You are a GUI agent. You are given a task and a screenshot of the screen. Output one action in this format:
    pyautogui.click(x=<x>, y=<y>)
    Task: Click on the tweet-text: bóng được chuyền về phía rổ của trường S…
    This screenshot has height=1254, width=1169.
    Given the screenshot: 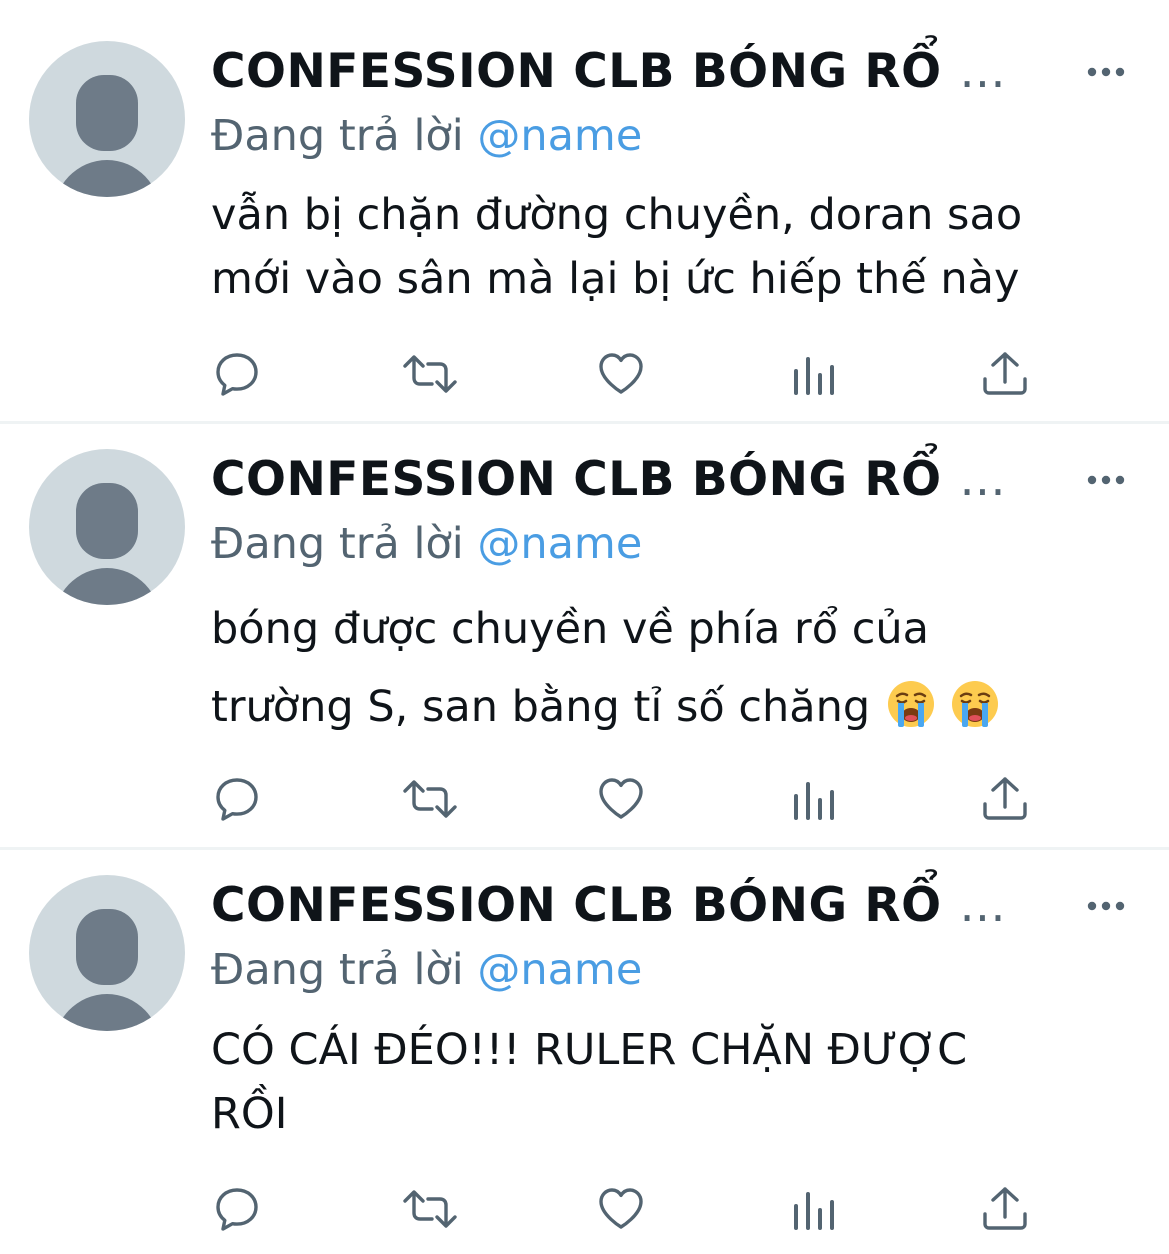 What is the action you would take?
    pyautogui.click(x=681, y=668)
    